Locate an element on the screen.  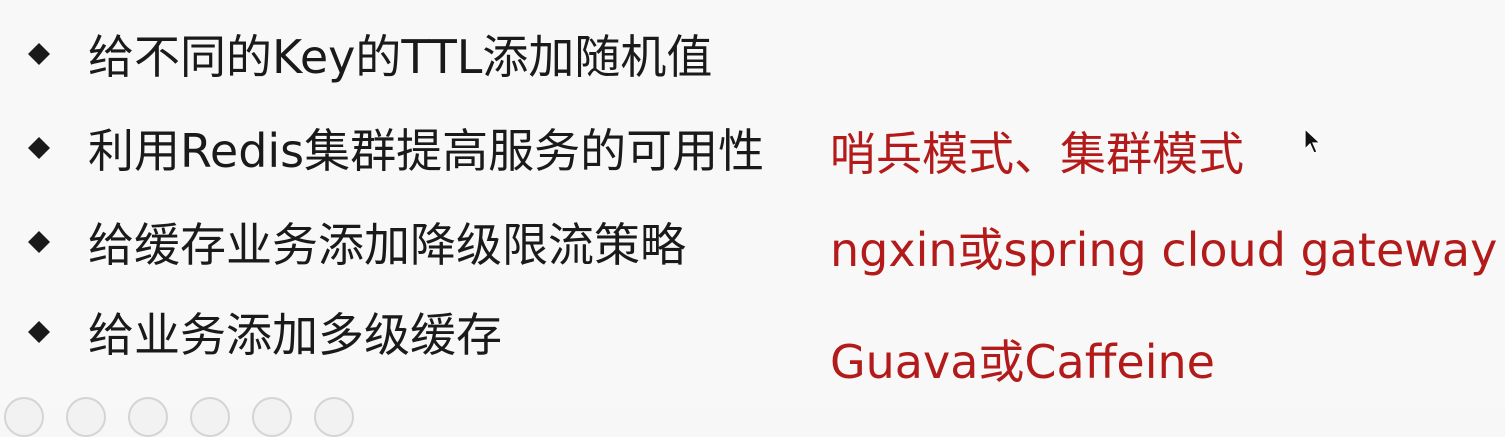
note-gateway: ngxin或spring cloud gateway is located at coordinates (1164, 250).